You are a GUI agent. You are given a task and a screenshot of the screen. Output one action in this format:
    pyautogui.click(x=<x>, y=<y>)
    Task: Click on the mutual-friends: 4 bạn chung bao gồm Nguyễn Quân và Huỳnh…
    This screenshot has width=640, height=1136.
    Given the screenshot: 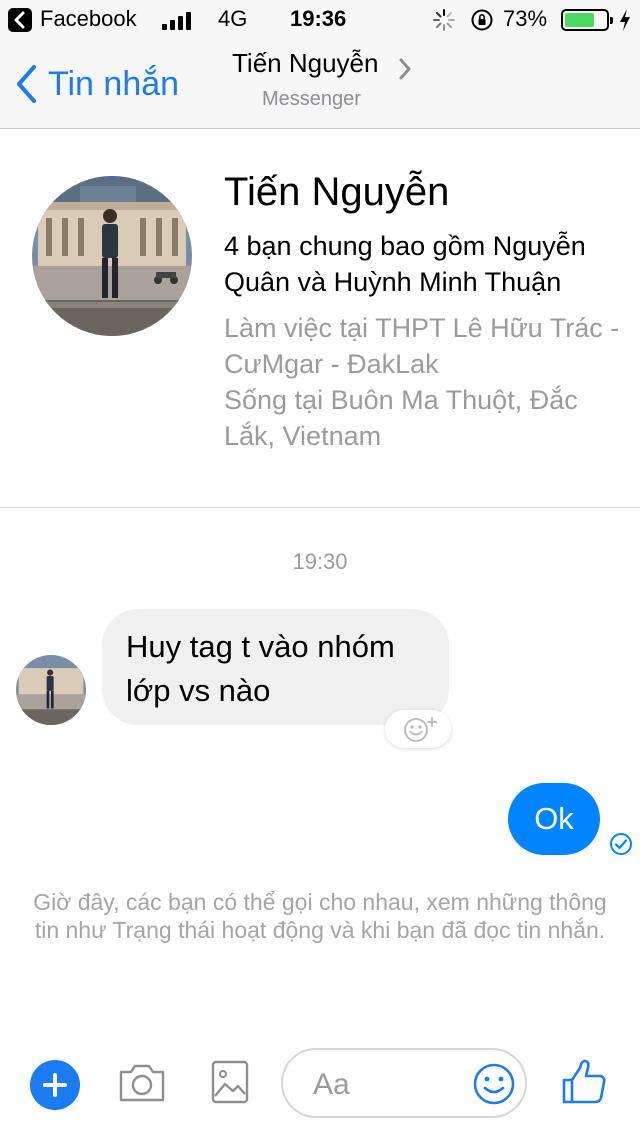 What is the action you would take?
    pyautogui.click(x=405, y=264)
    